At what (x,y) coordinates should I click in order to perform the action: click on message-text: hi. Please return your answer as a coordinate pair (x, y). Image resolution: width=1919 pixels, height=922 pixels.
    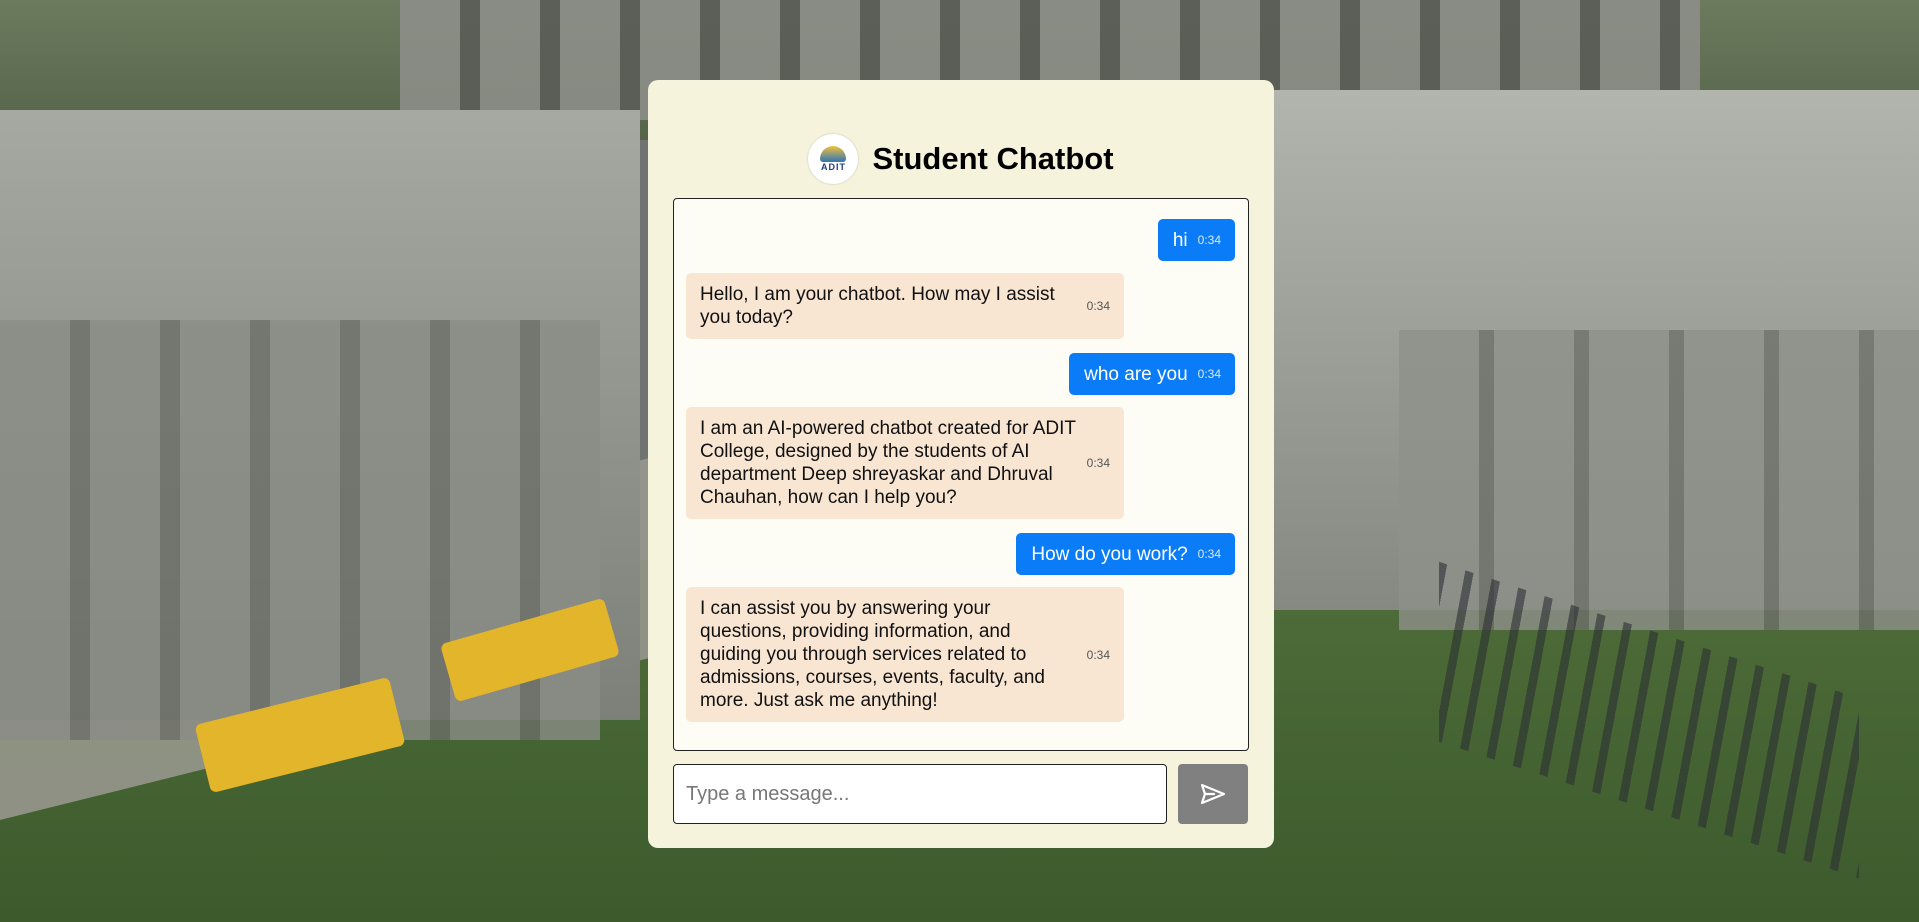
    Looking at the image, I should click on (1180, 240).